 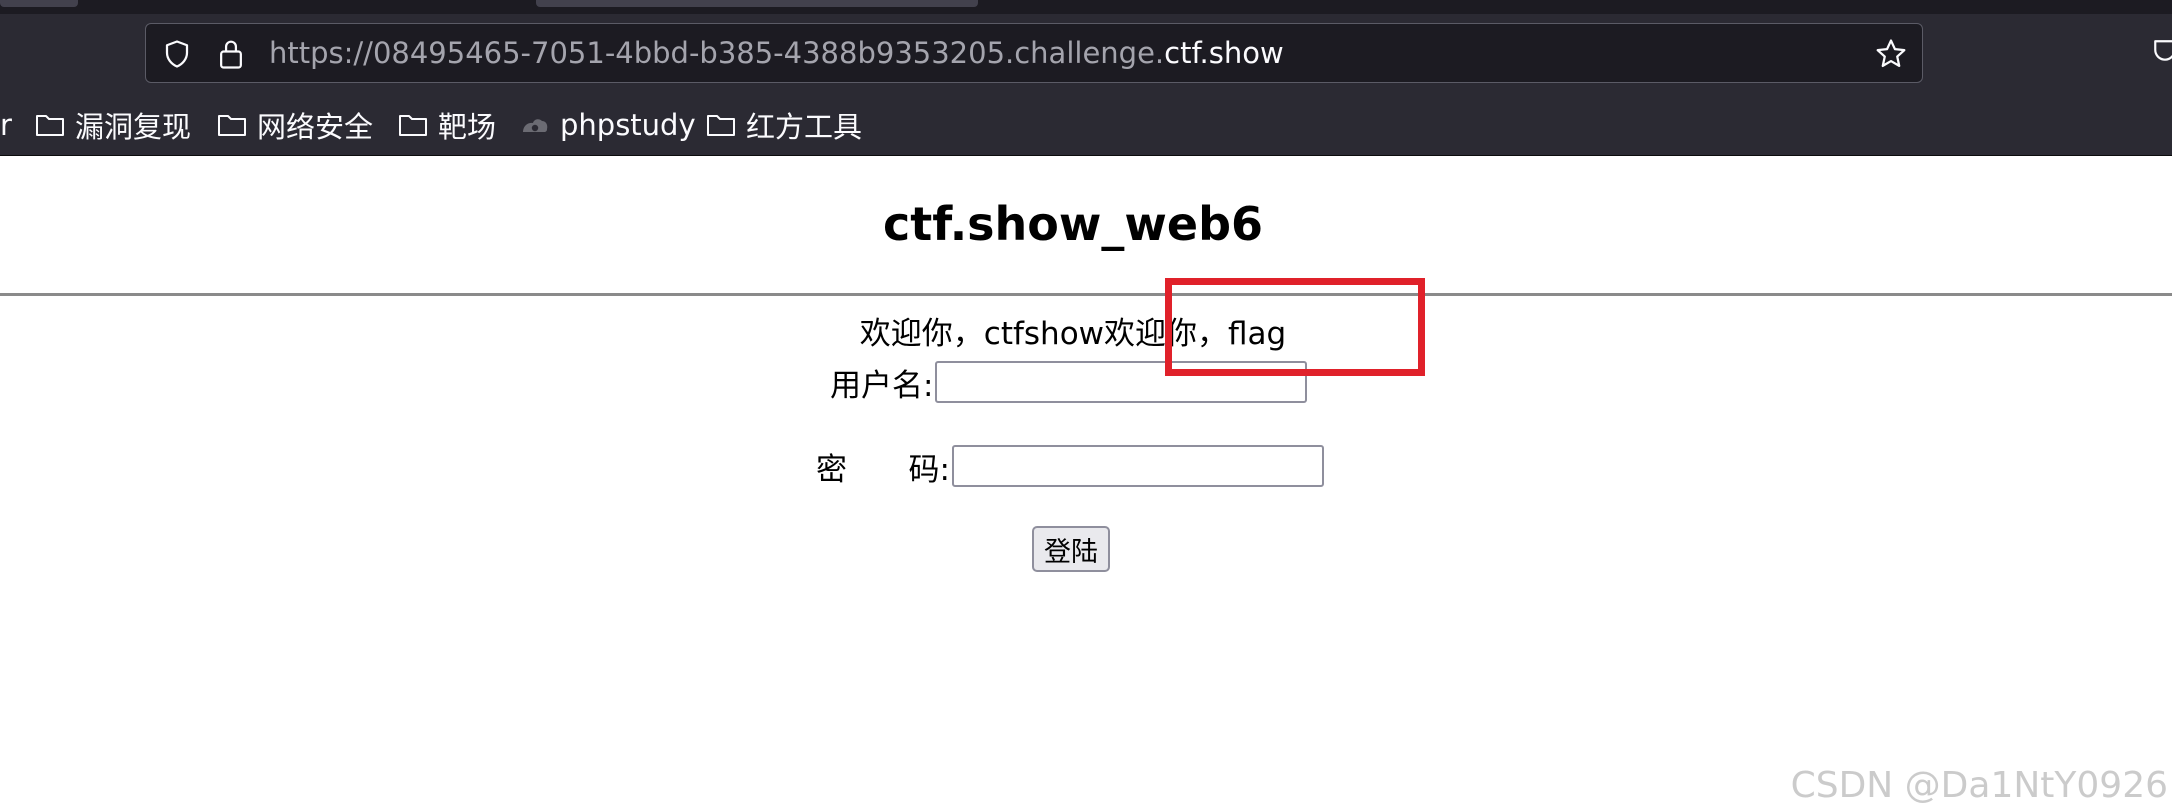 I want to click on bookmark-red-team-tools: 红方工具, so click(x=784, y=125).